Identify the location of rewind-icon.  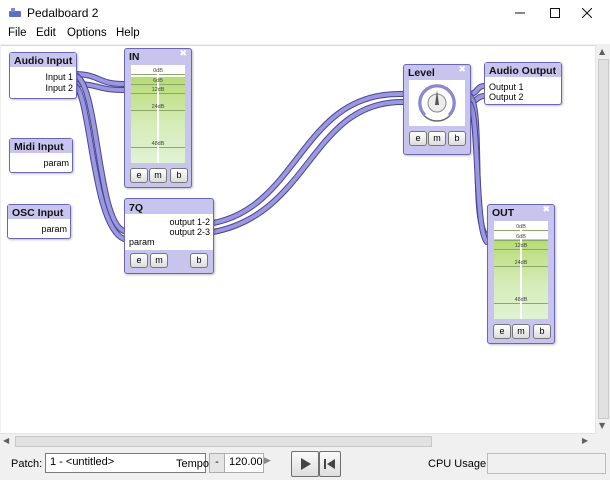
(329, 464).